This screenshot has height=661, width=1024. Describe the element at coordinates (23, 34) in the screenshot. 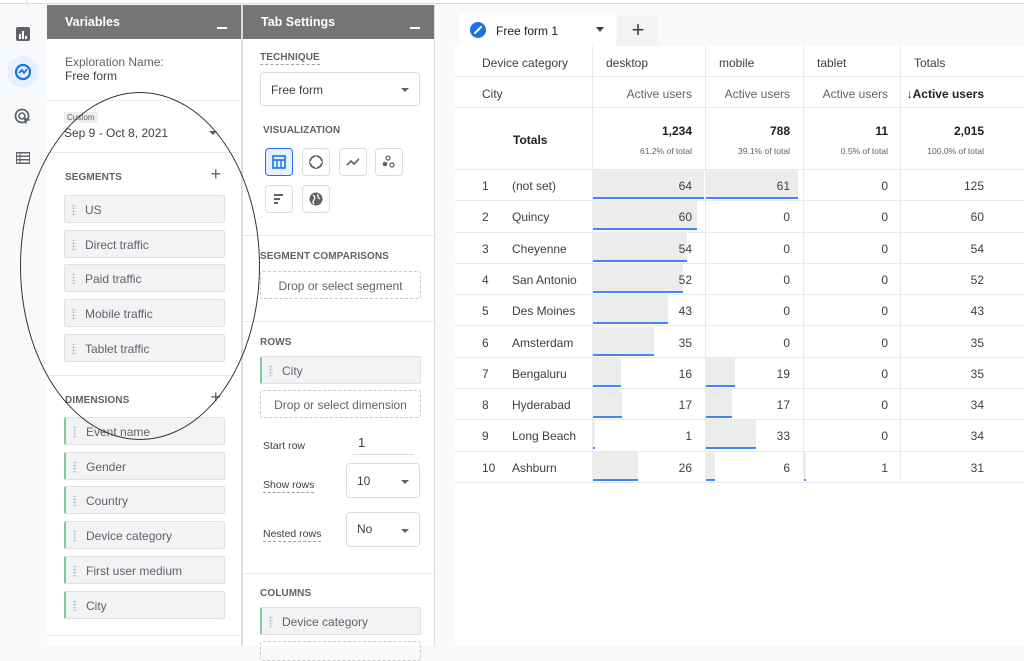

I see `reports-icon` at that location.